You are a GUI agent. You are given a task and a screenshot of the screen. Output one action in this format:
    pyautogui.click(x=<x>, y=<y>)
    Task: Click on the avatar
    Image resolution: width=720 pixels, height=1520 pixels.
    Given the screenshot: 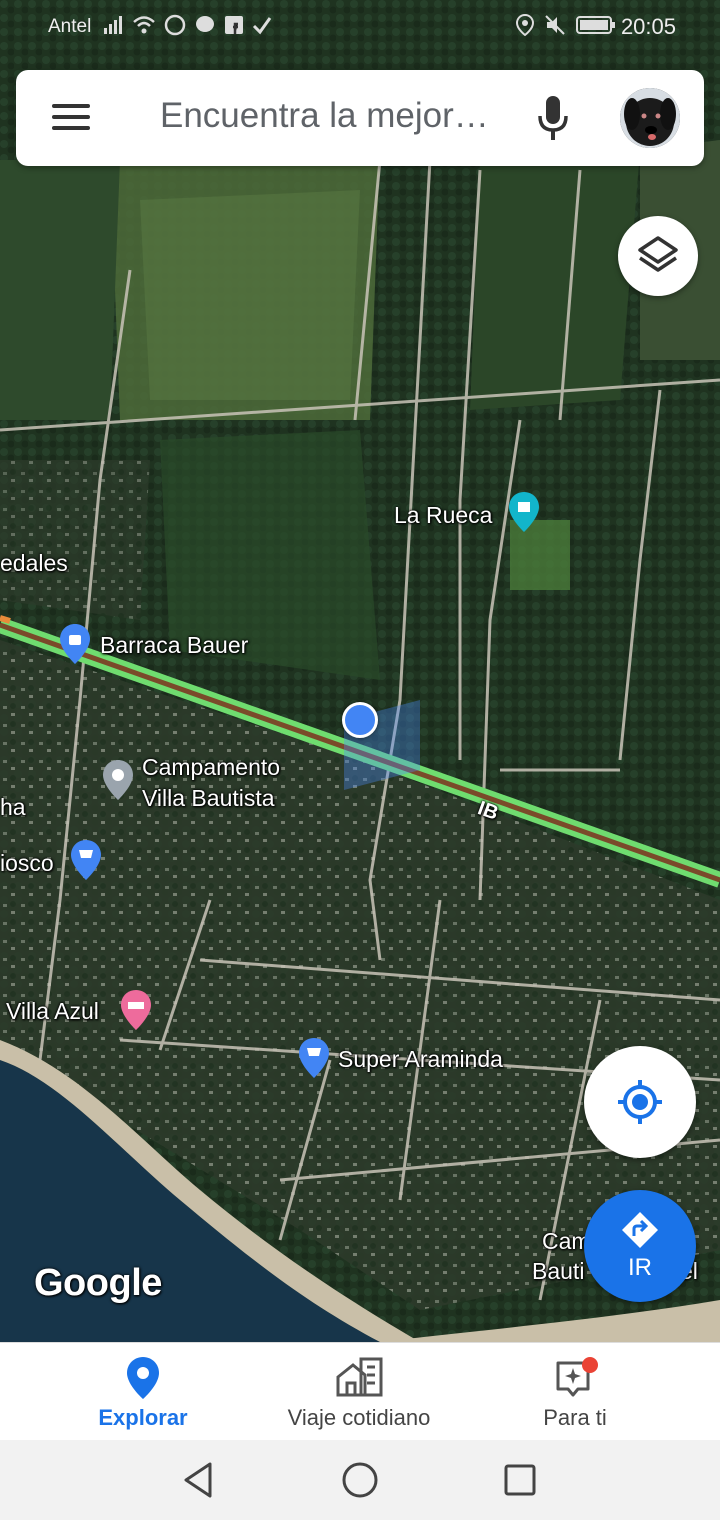 What is the action you would take?
    pyautogui.click(x=650, y=118)
    